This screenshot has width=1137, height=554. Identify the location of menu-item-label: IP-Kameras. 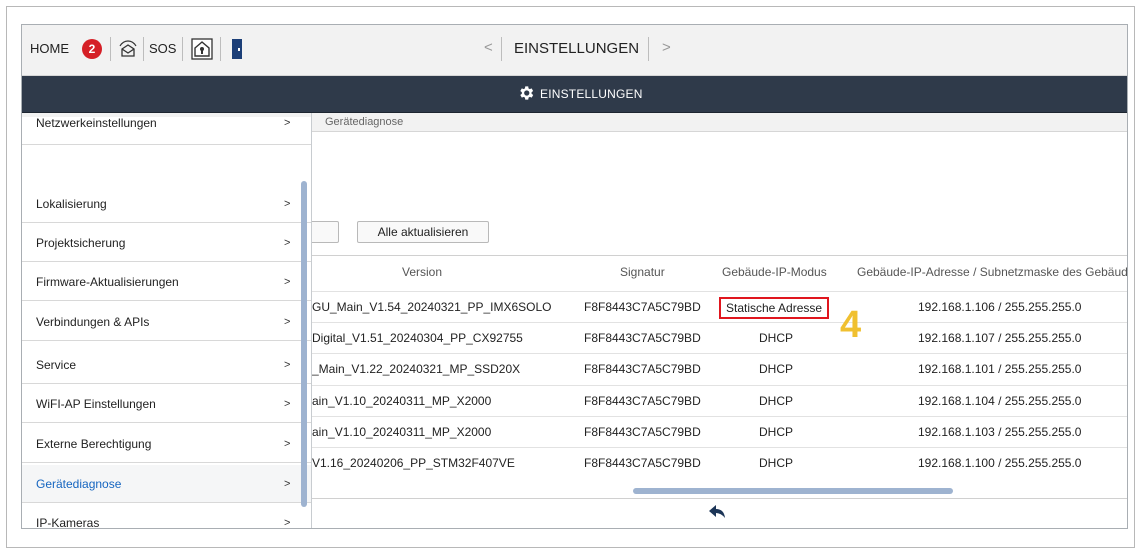
(68, 522).